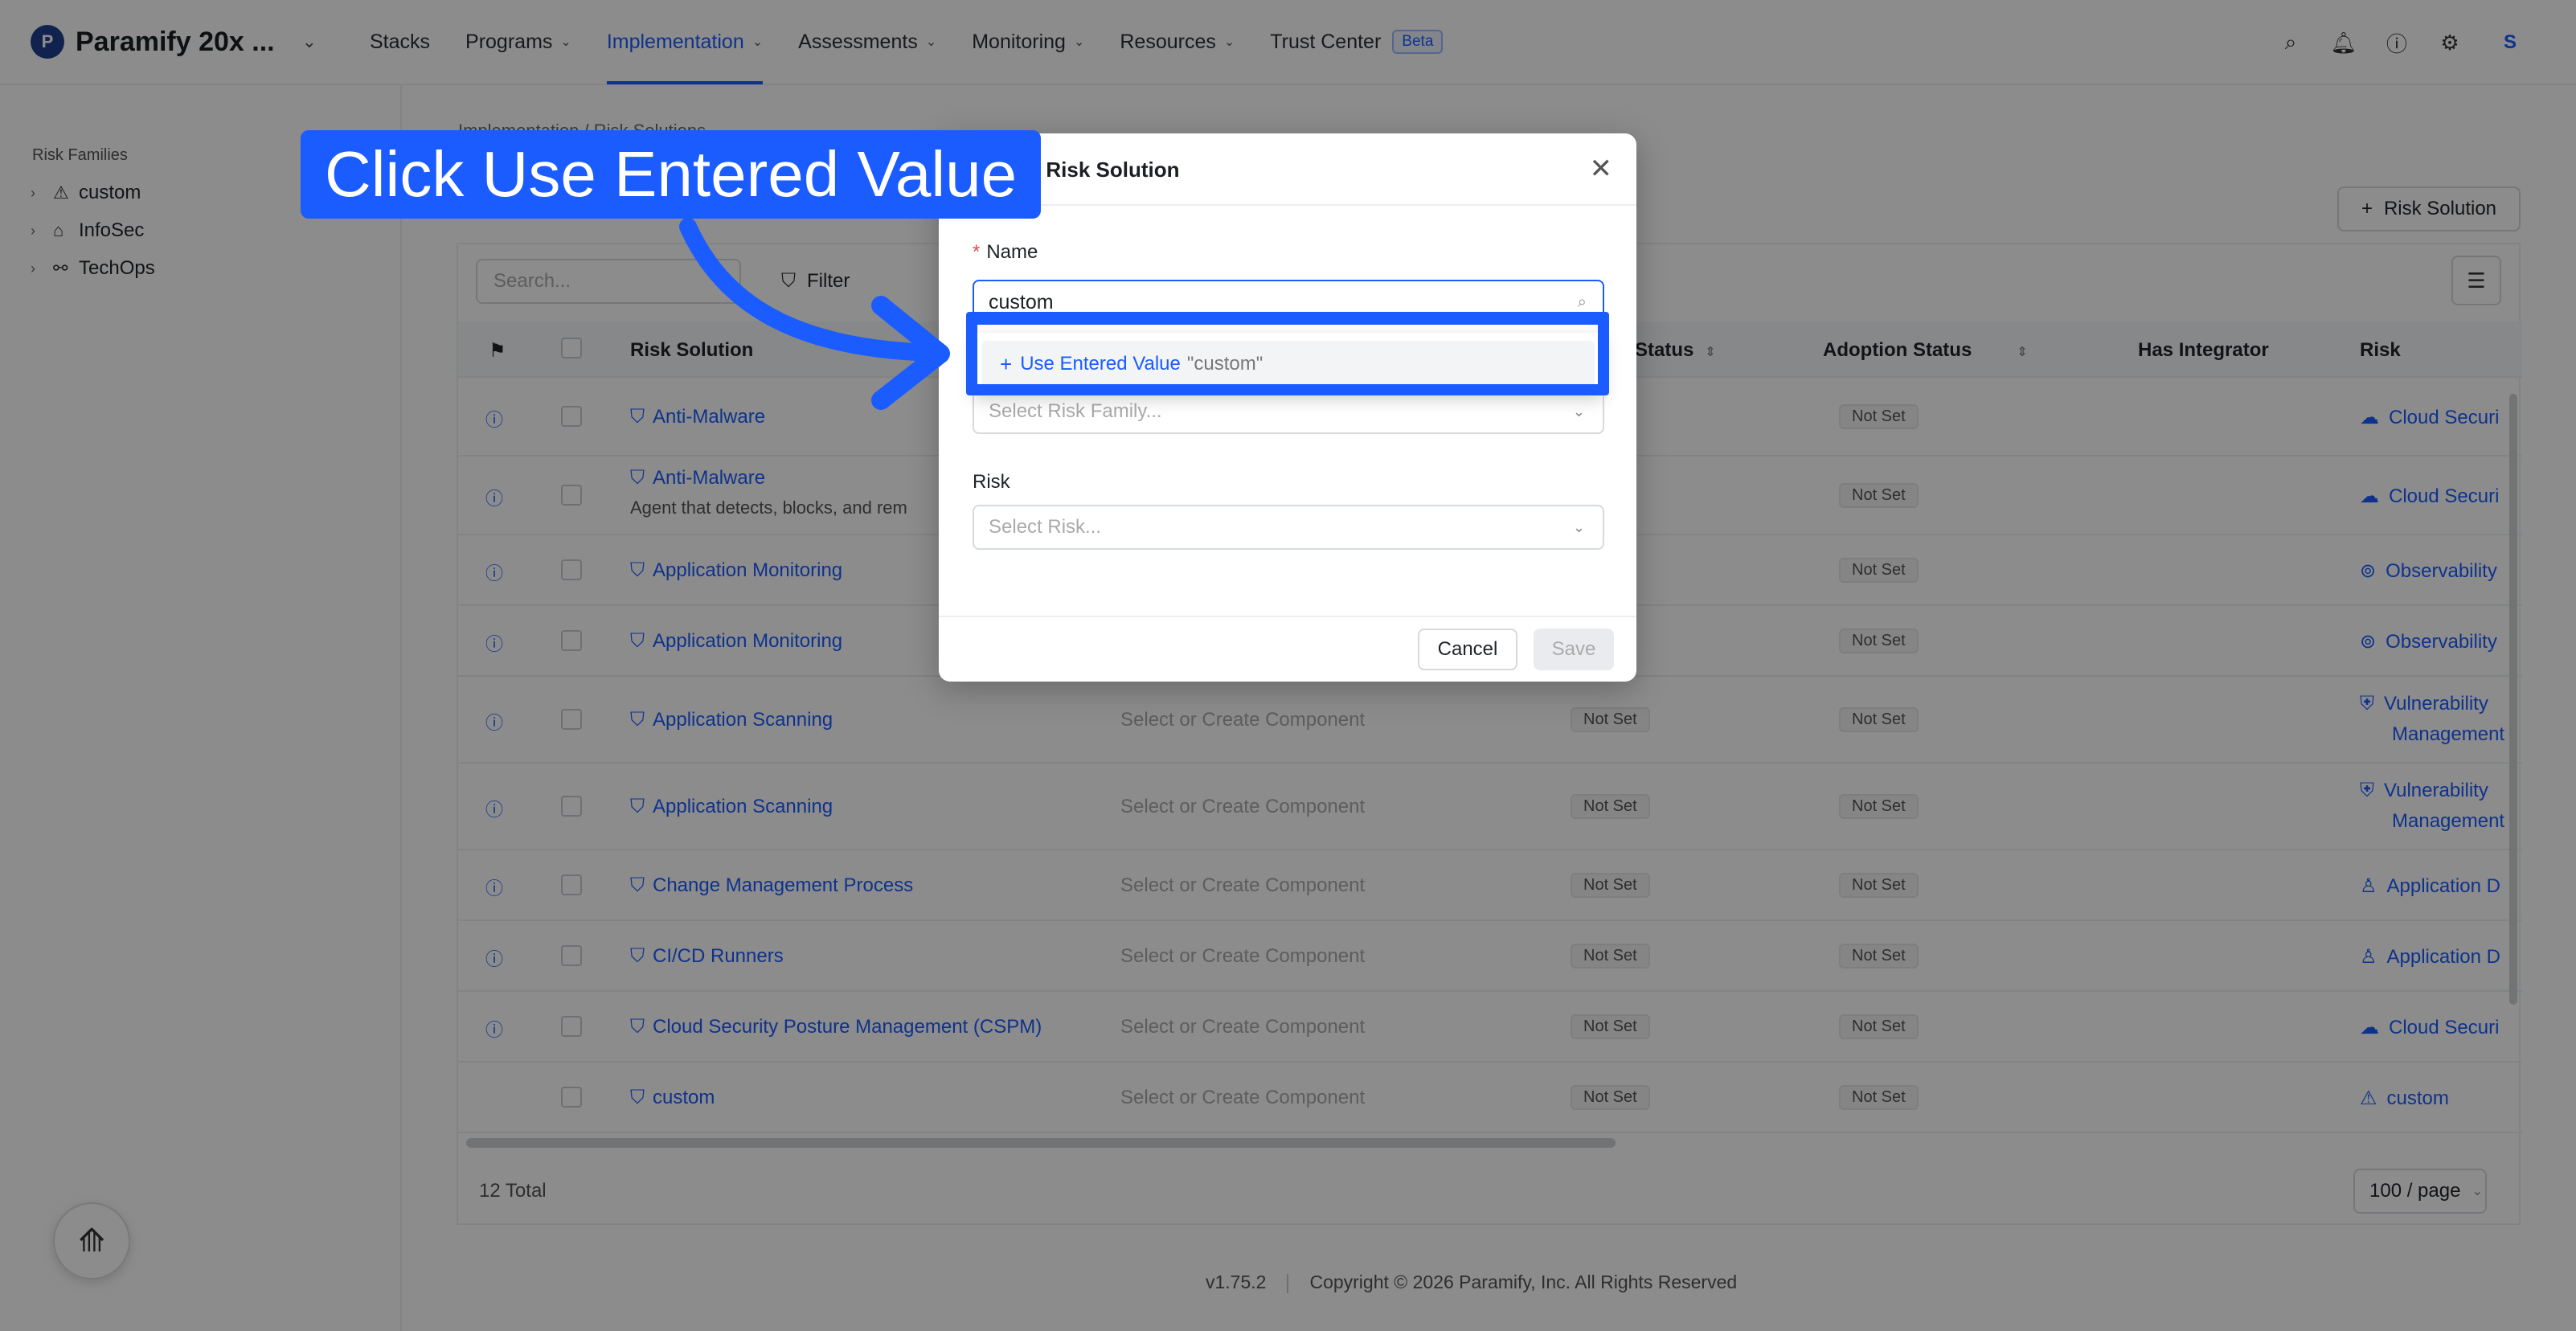  What do you see at coordinates (671, 174) in the screenshot?
I see `tutorial-callout: Click Use Entered Value` at bounding box center [671, 174].